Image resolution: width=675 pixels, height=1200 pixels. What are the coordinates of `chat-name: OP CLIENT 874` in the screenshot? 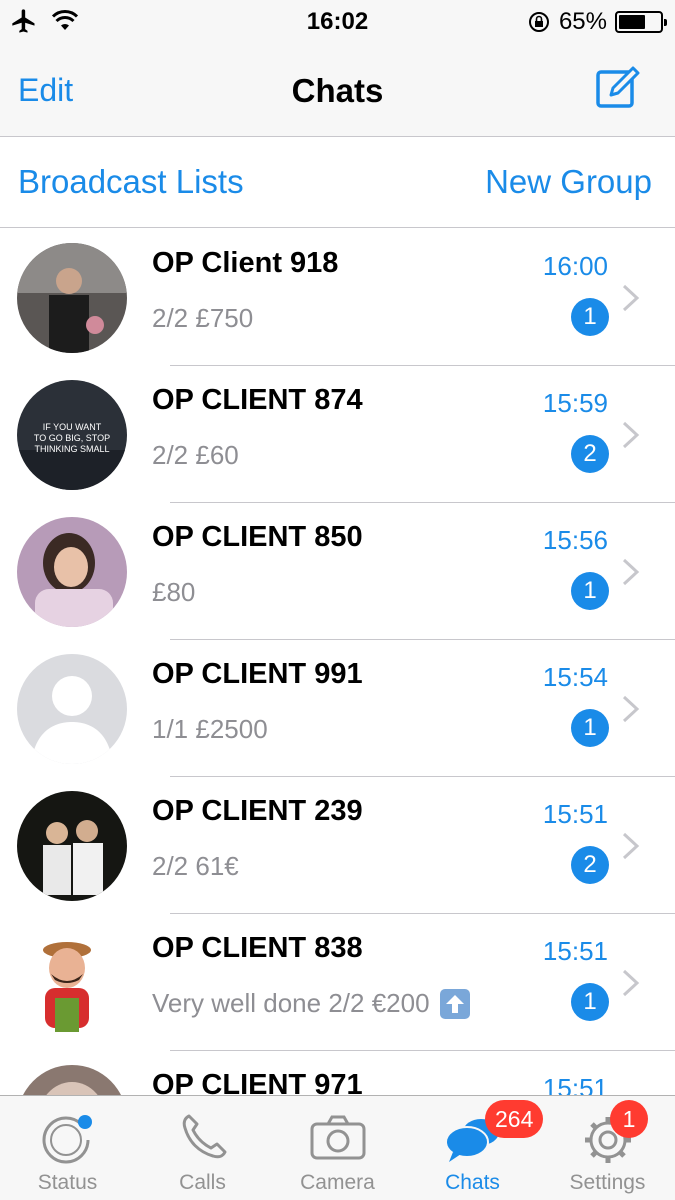 It's located at (257, 400).